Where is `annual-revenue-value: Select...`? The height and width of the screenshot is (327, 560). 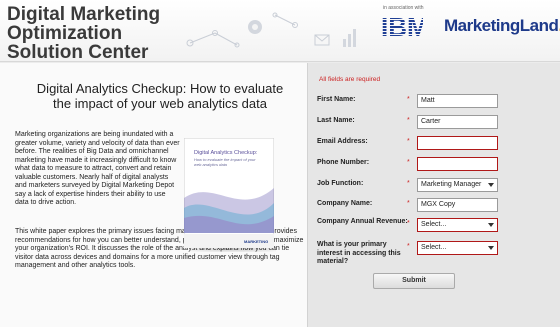
annual-revenue-value: Select... is located at coordinates (434, 224).